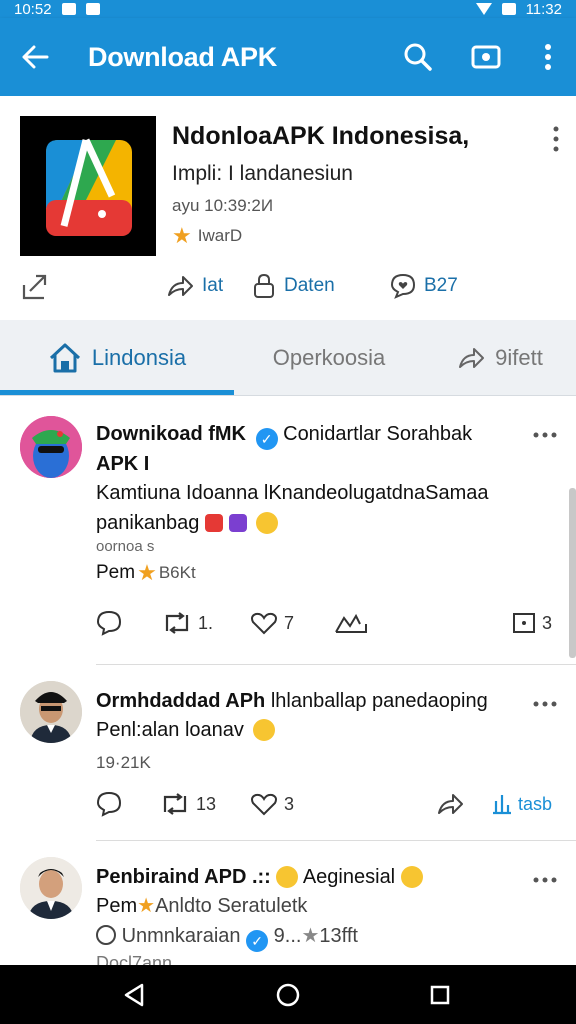  What do you see at coordinates (64, 358) in the screenshot?
I see `home-icon` at bounding box center [64, 358].